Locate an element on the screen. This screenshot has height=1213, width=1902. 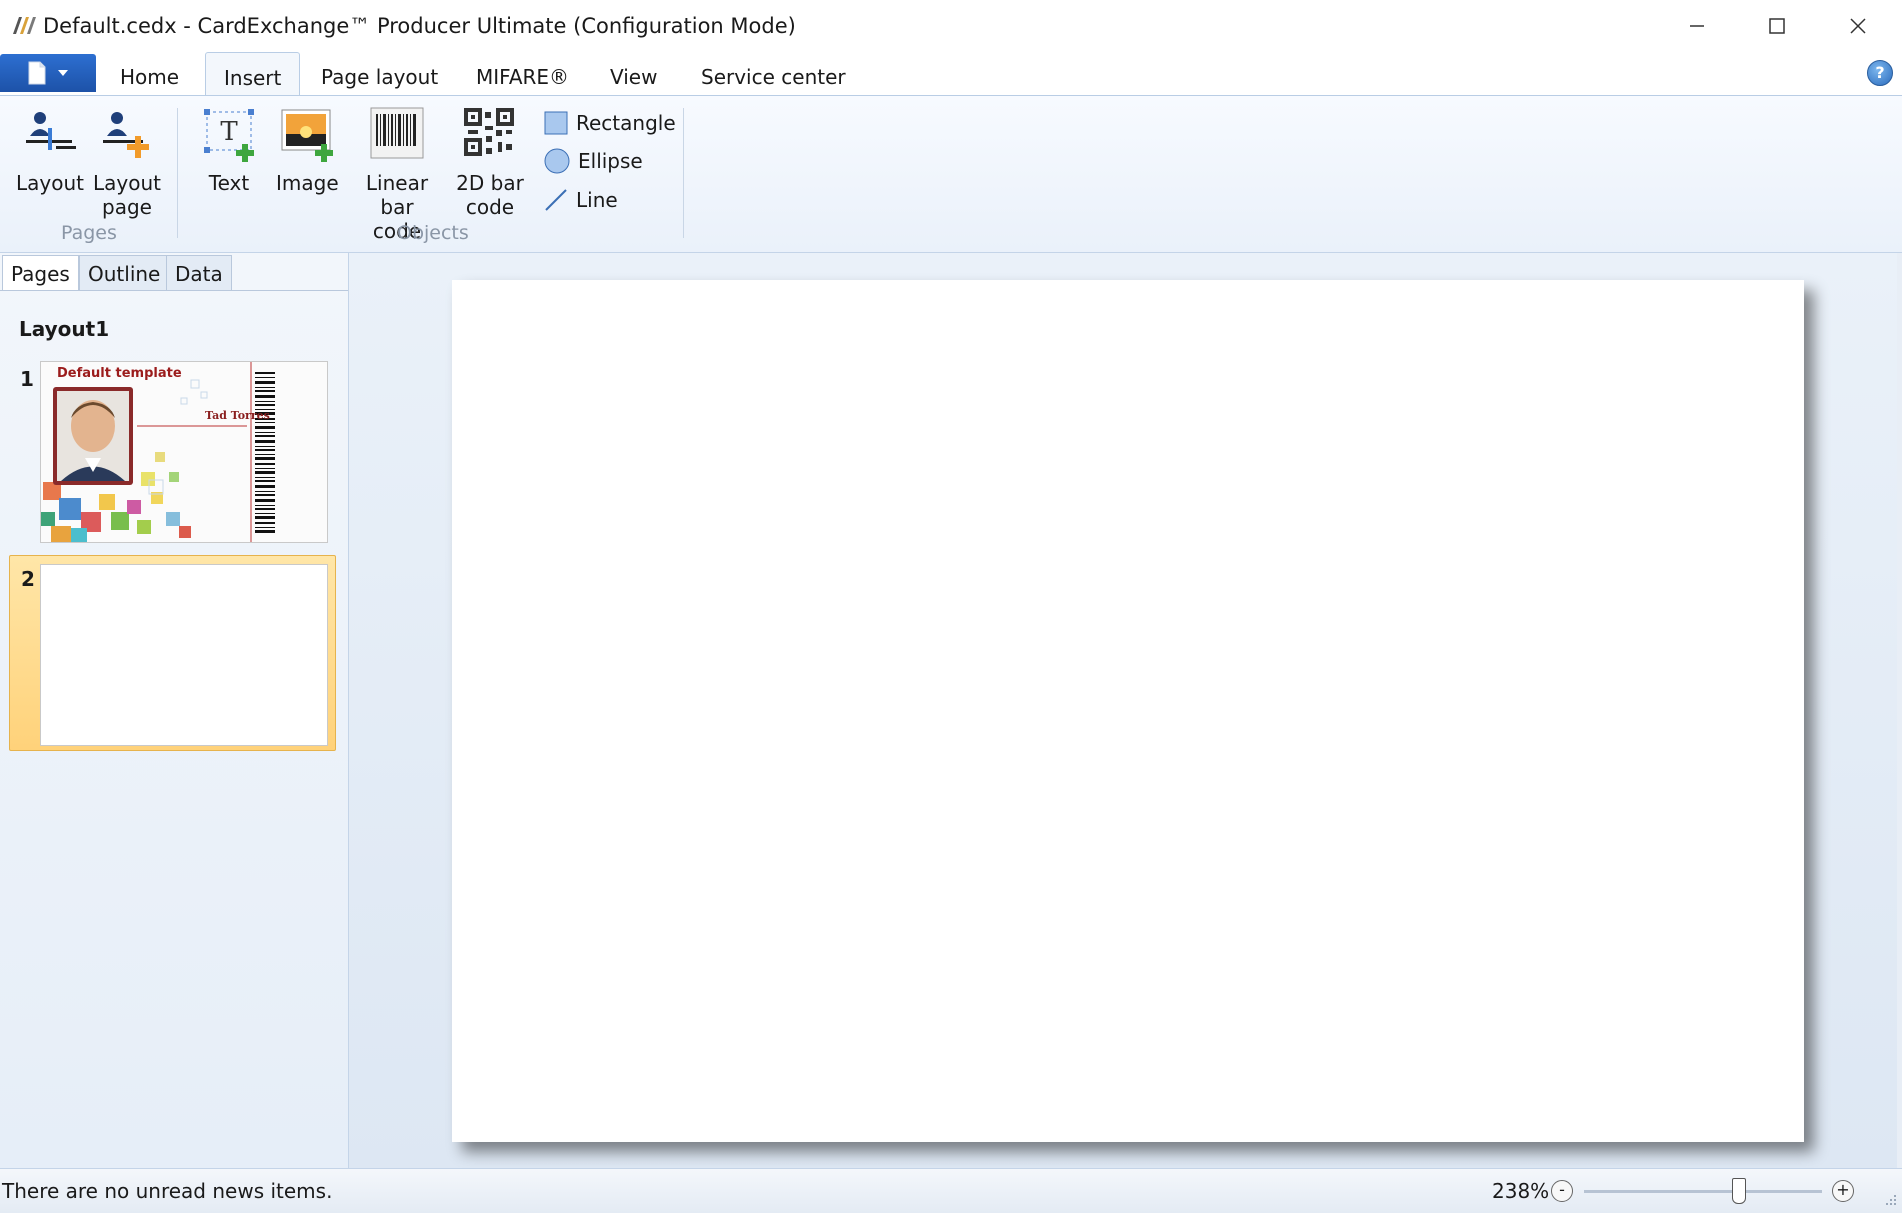
ellipse-label: Ellipse is located at coordinates (610, 161).